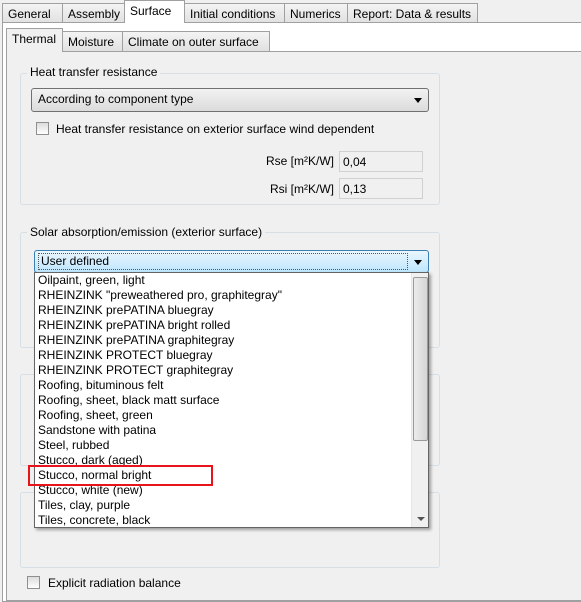  I want to click on heat-transfer-mode-dropdown: According to component type, so click(230, 100).